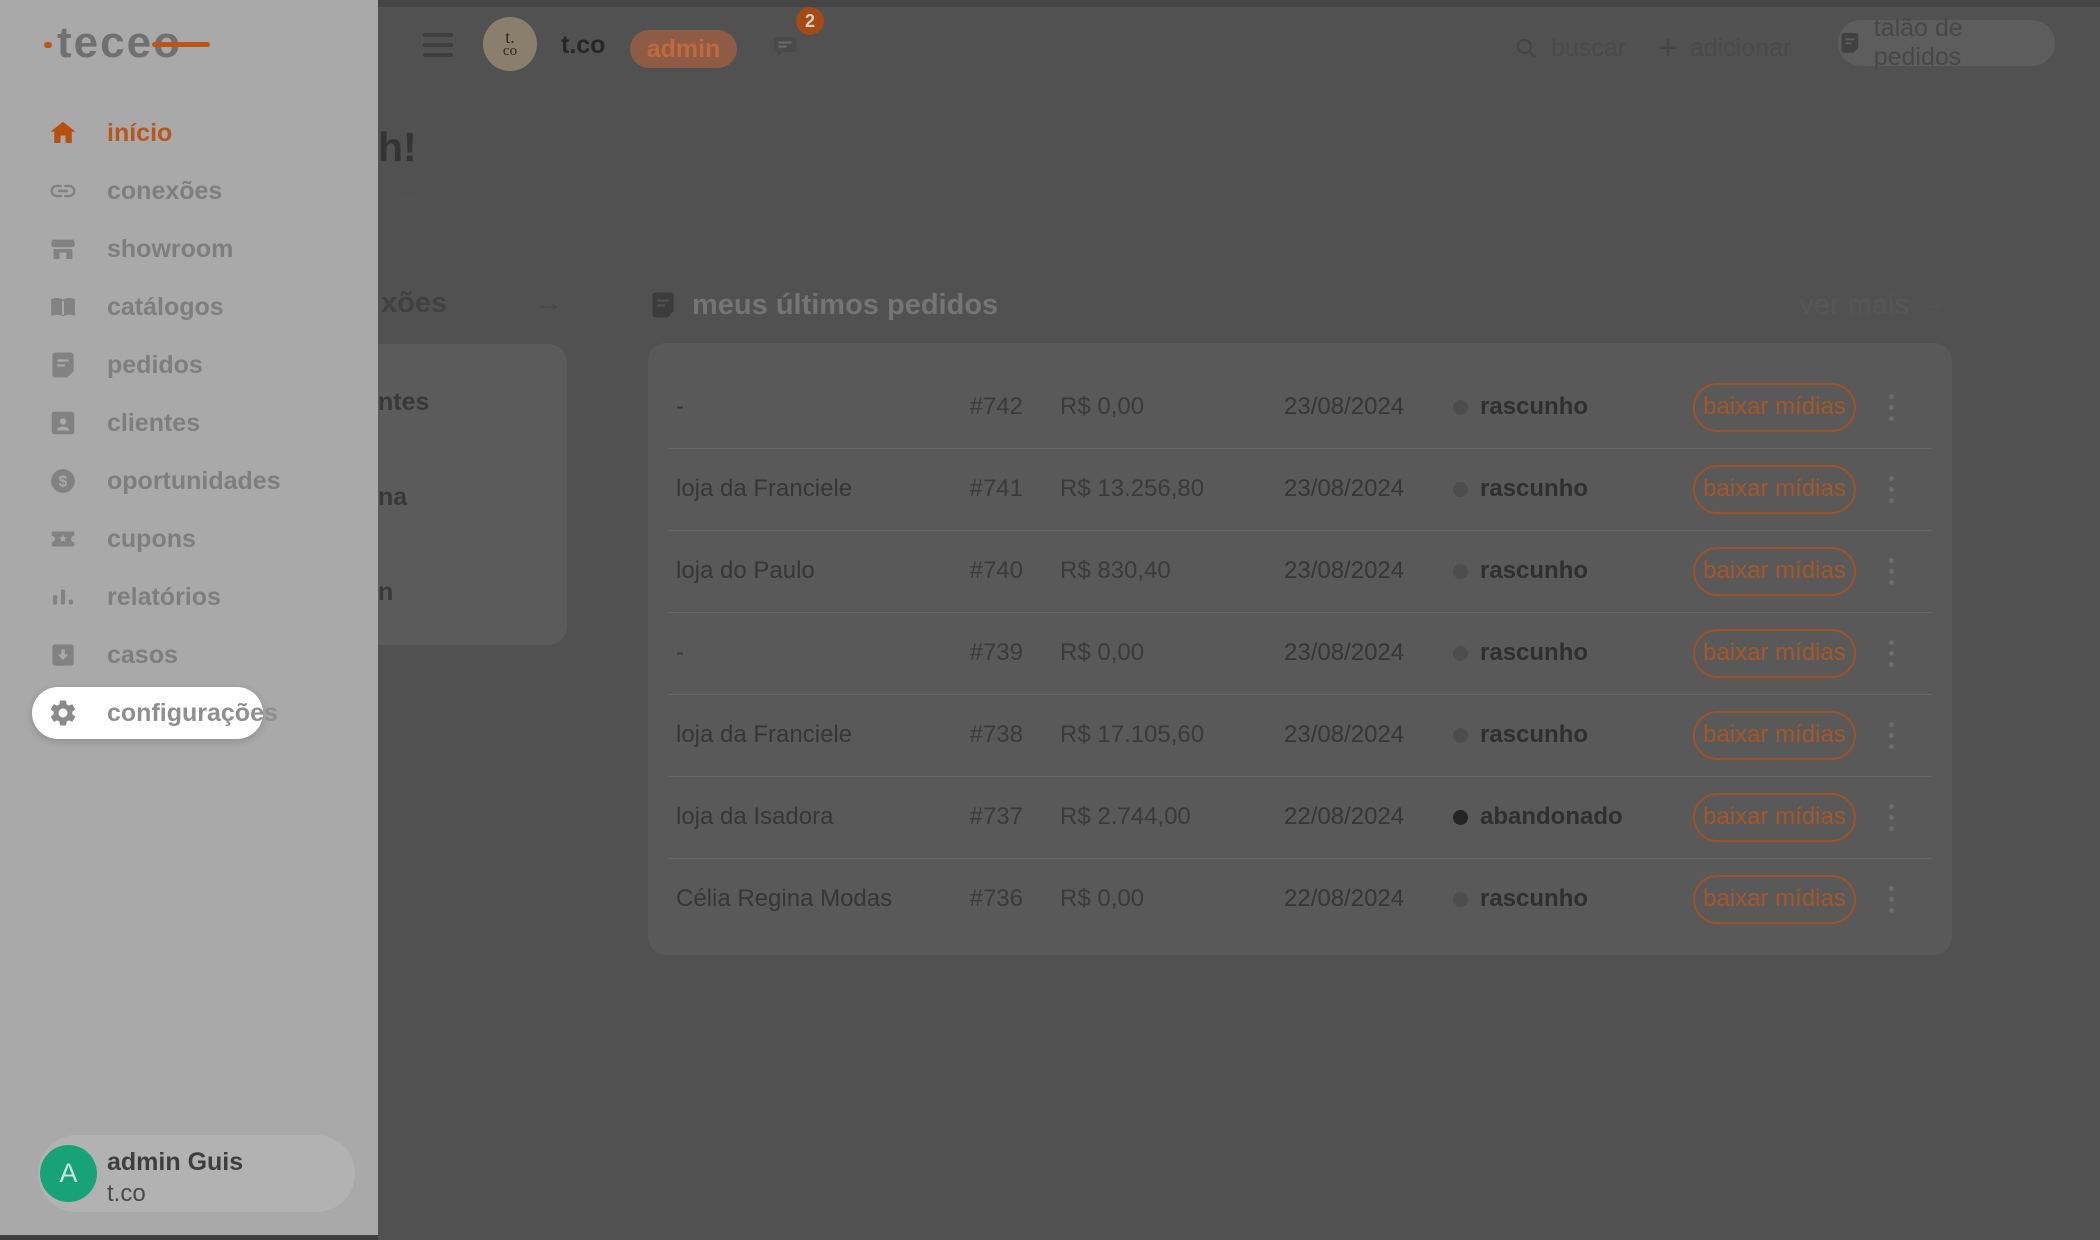 The image size is (2100, 1240). I want to click on order-number: #741, so click(996, 488).